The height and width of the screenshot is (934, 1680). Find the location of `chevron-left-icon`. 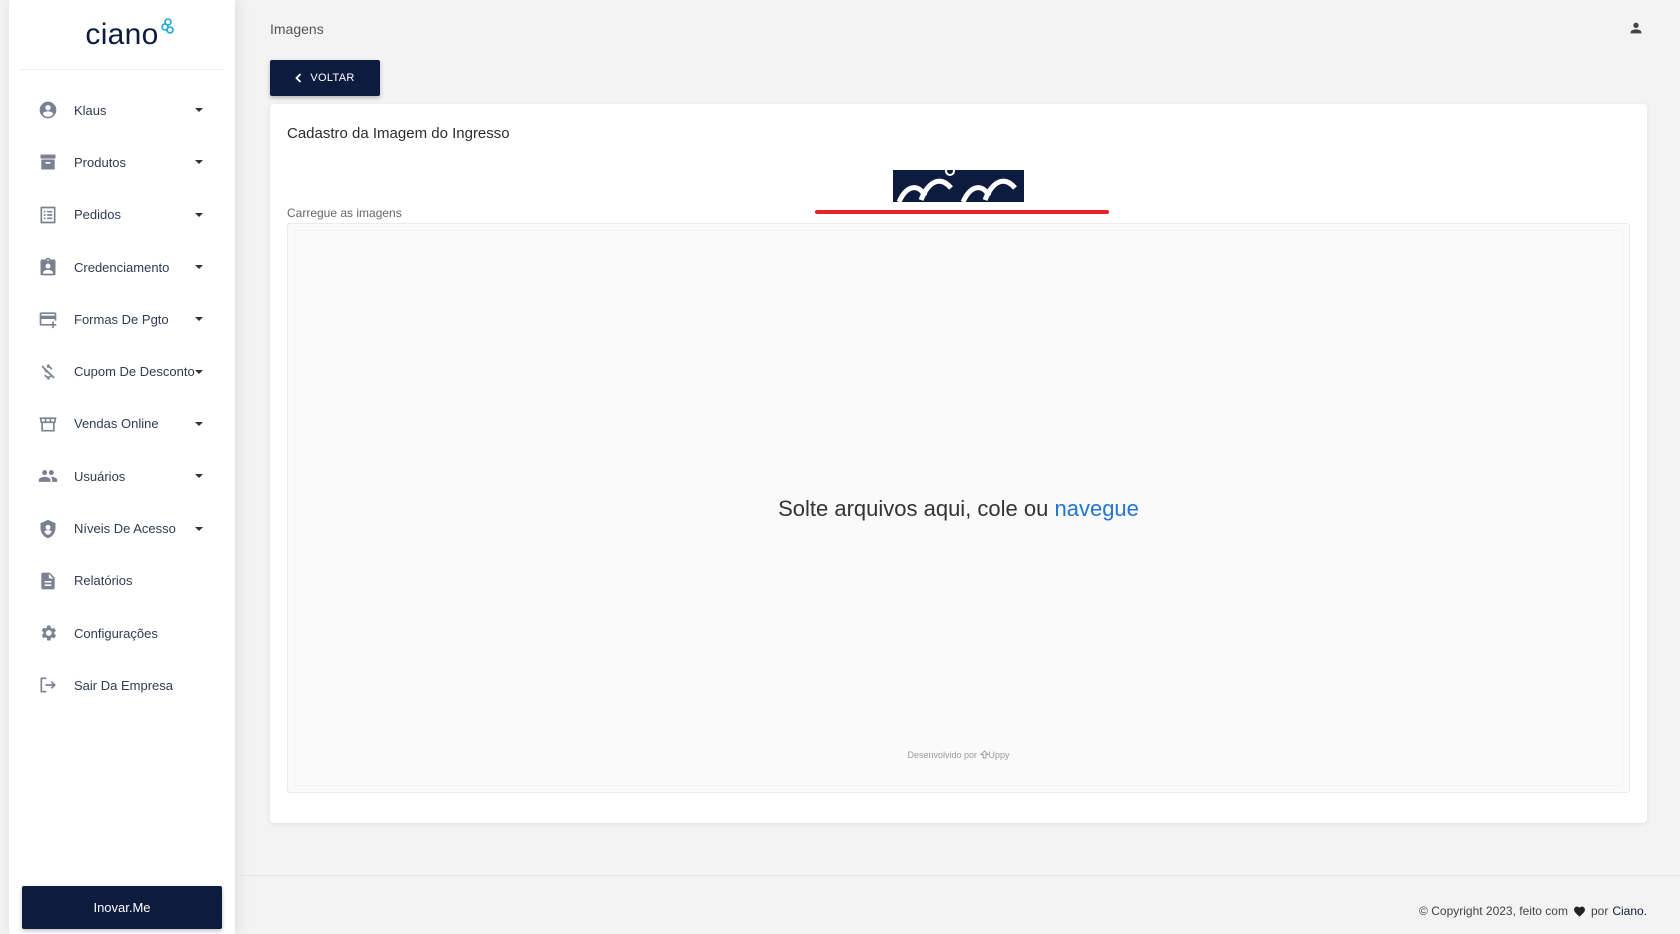

chevron-left-icon is located at coordinates (298, 78).